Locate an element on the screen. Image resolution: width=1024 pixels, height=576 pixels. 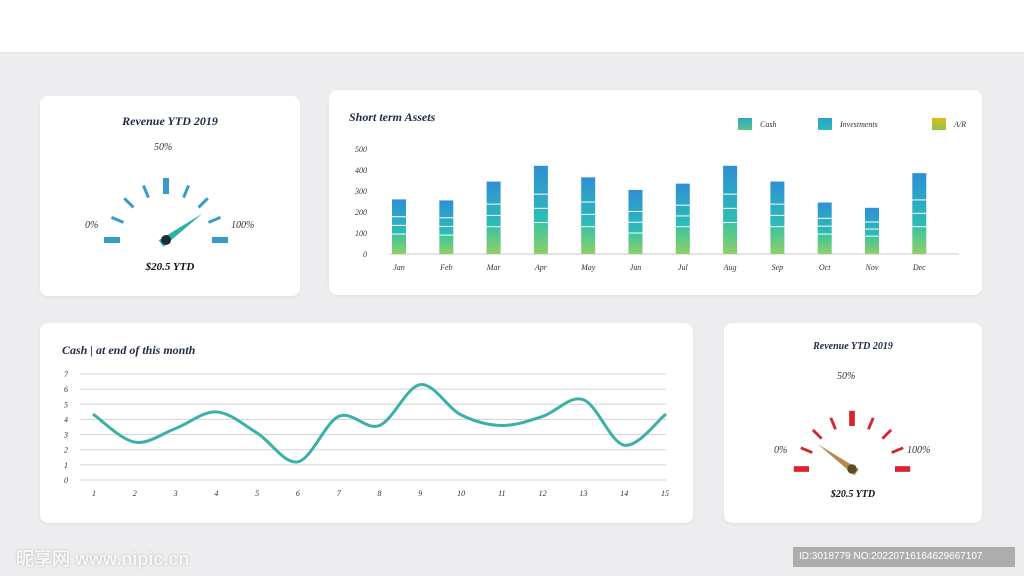
x-tick-label: Oct is located at coordinates (825, 267).